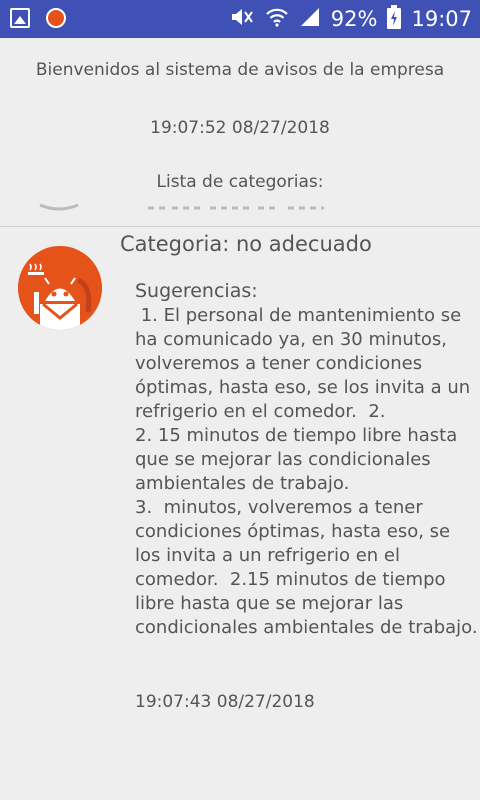 The height and width of the screenshot is (800, 480). Describe the element at coordinates (196, 291) in the screenshot. I see `suggestions-title: Sugerencias:` at that location.